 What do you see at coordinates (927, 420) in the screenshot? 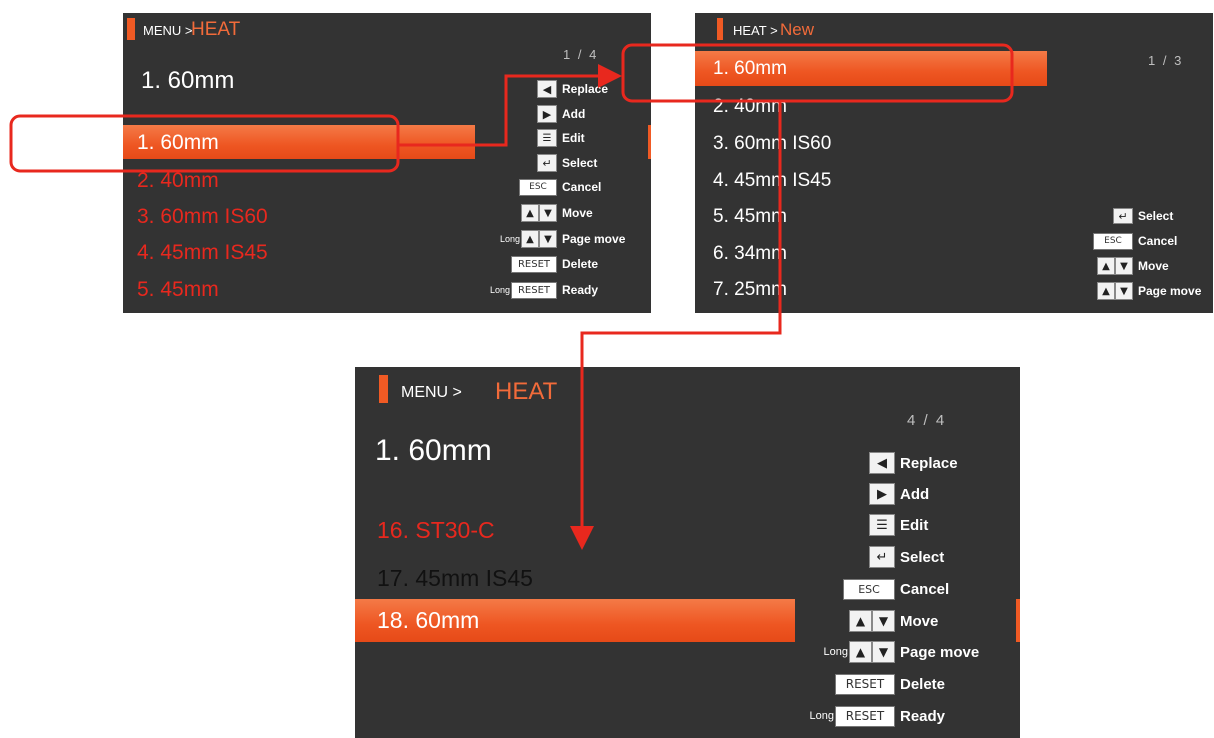
I see `page-indicator: 4 / 4` at bounding box center [927, 420].